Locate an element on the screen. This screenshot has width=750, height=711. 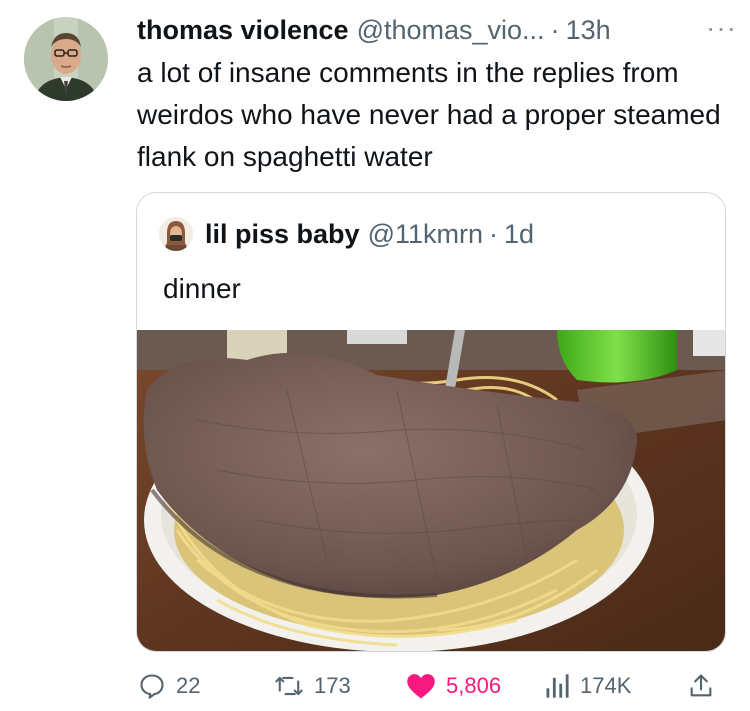
views-chart-icon is located at coordinates (557, 686).